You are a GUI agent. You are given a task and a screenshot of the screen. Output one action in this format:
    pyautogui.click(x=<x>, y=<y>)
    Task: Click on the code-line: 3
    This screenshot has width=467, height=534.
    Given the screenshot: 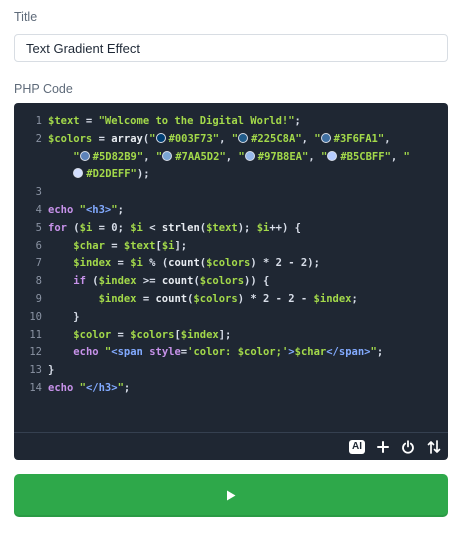 What is the action you would take?
    pyautogui.click(x=231, y=193)
    